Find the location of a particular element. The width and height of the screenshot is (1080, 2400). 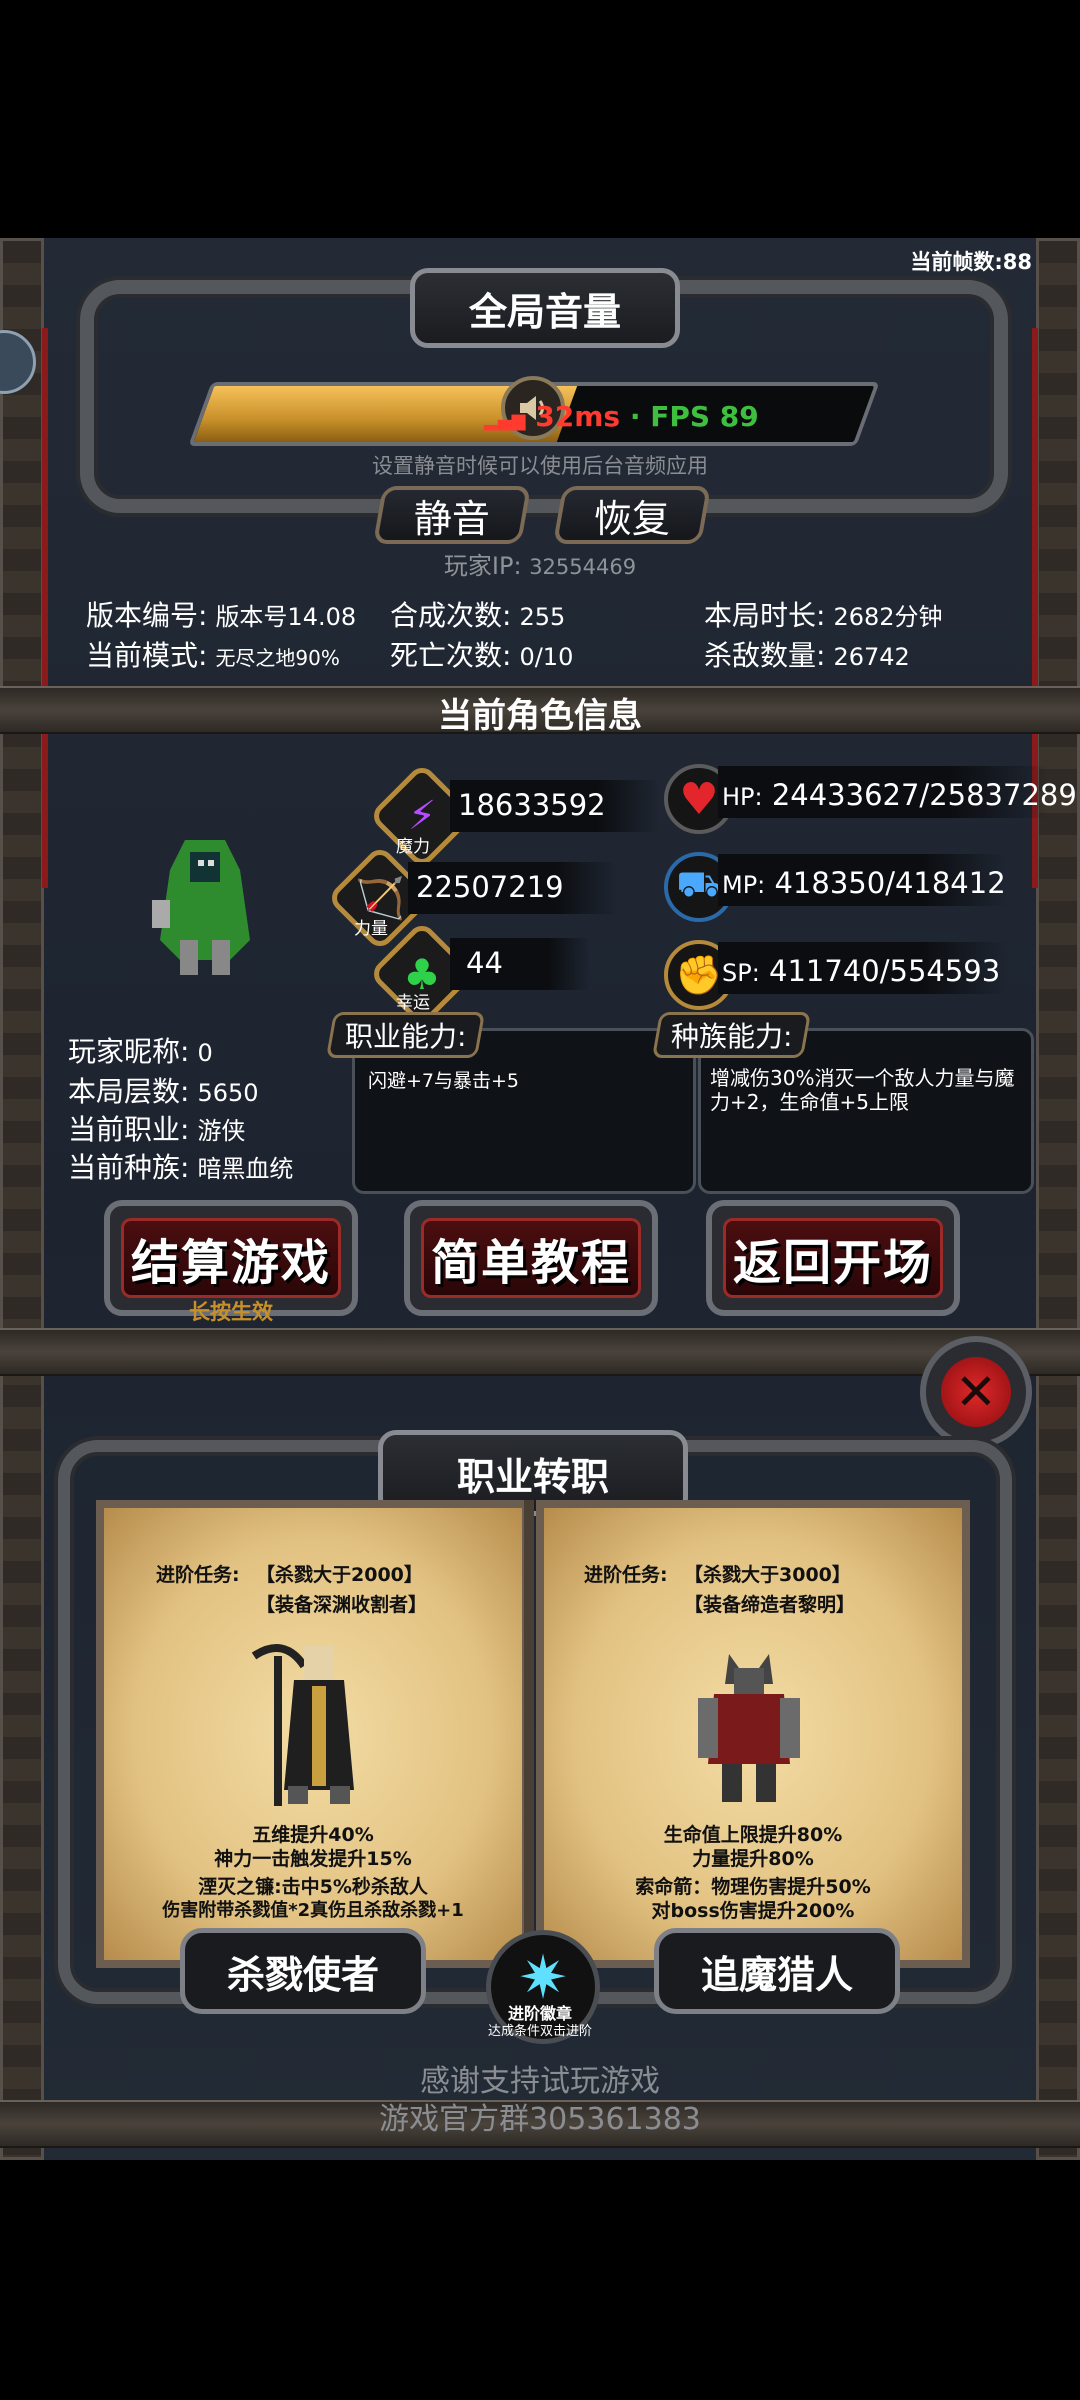

class-desc: 生命值上限提升80% is located at coordinates (753, 1835).